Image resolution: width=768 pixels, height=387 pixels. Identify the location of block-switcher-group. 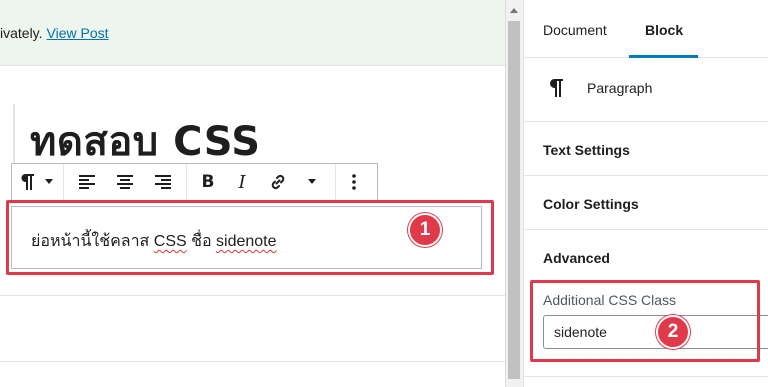
(34, 182).